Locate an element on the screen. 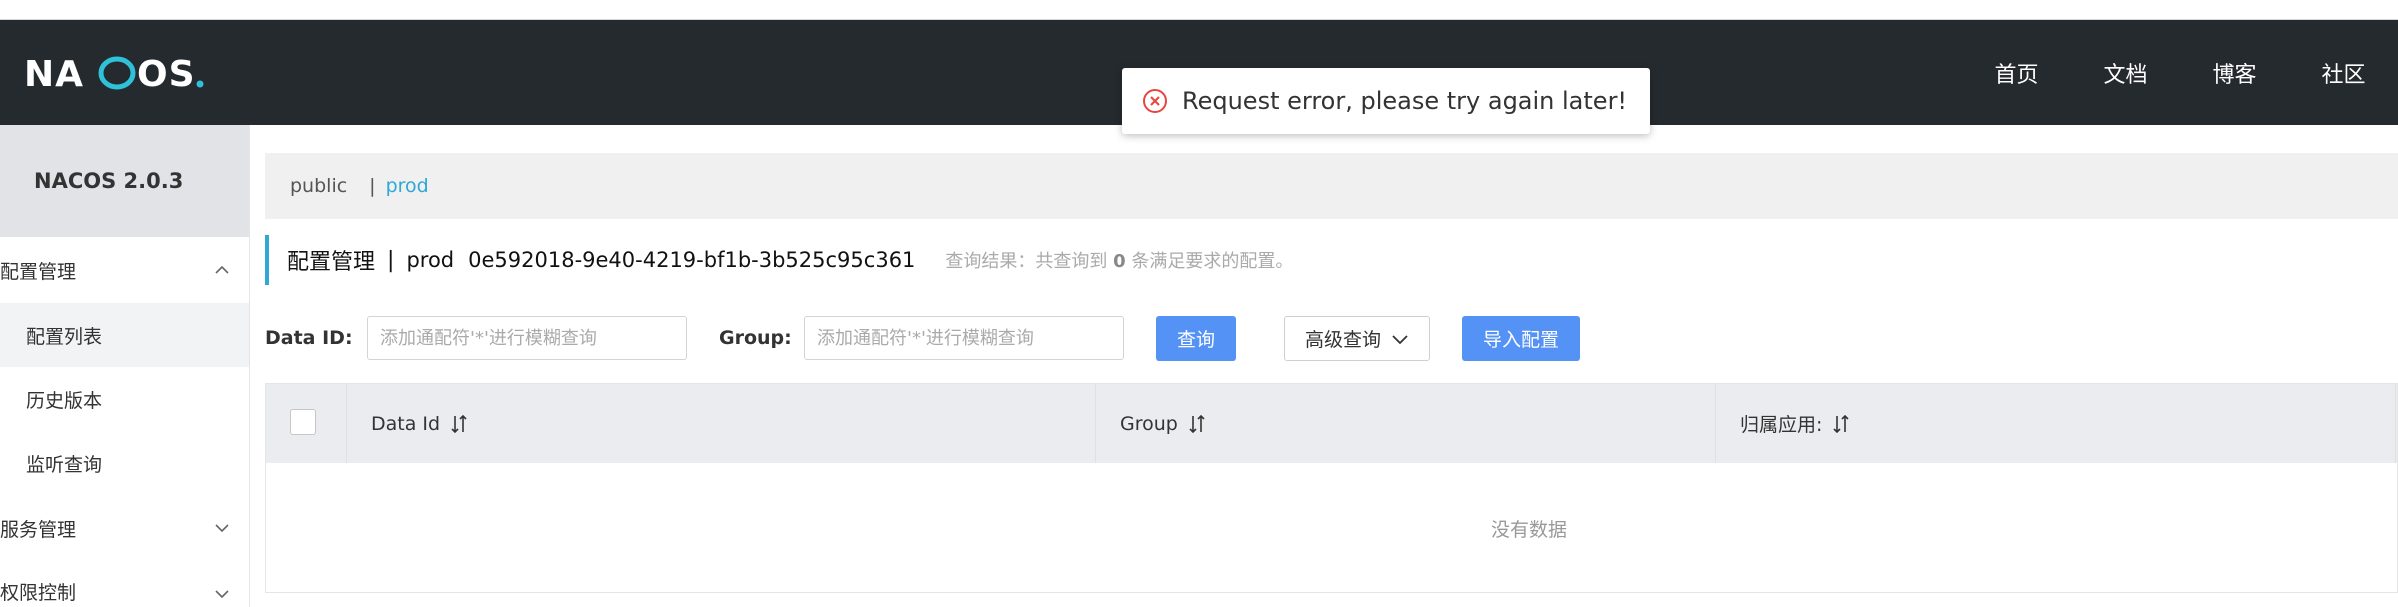  advanced-search-label: 高级查询 is located at coordinates (1342, 340).